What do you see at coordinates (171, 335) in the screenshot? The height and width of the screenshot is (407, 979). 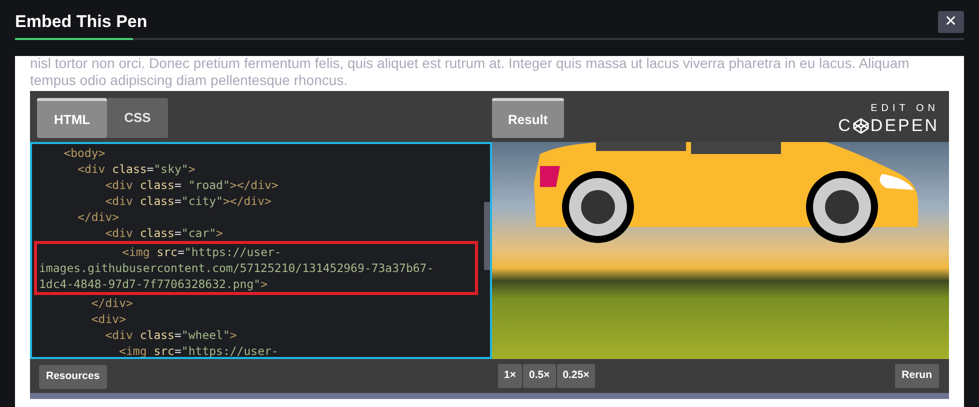 I see `code-line: <div class="wheel">` at bounding box center [171, 335].